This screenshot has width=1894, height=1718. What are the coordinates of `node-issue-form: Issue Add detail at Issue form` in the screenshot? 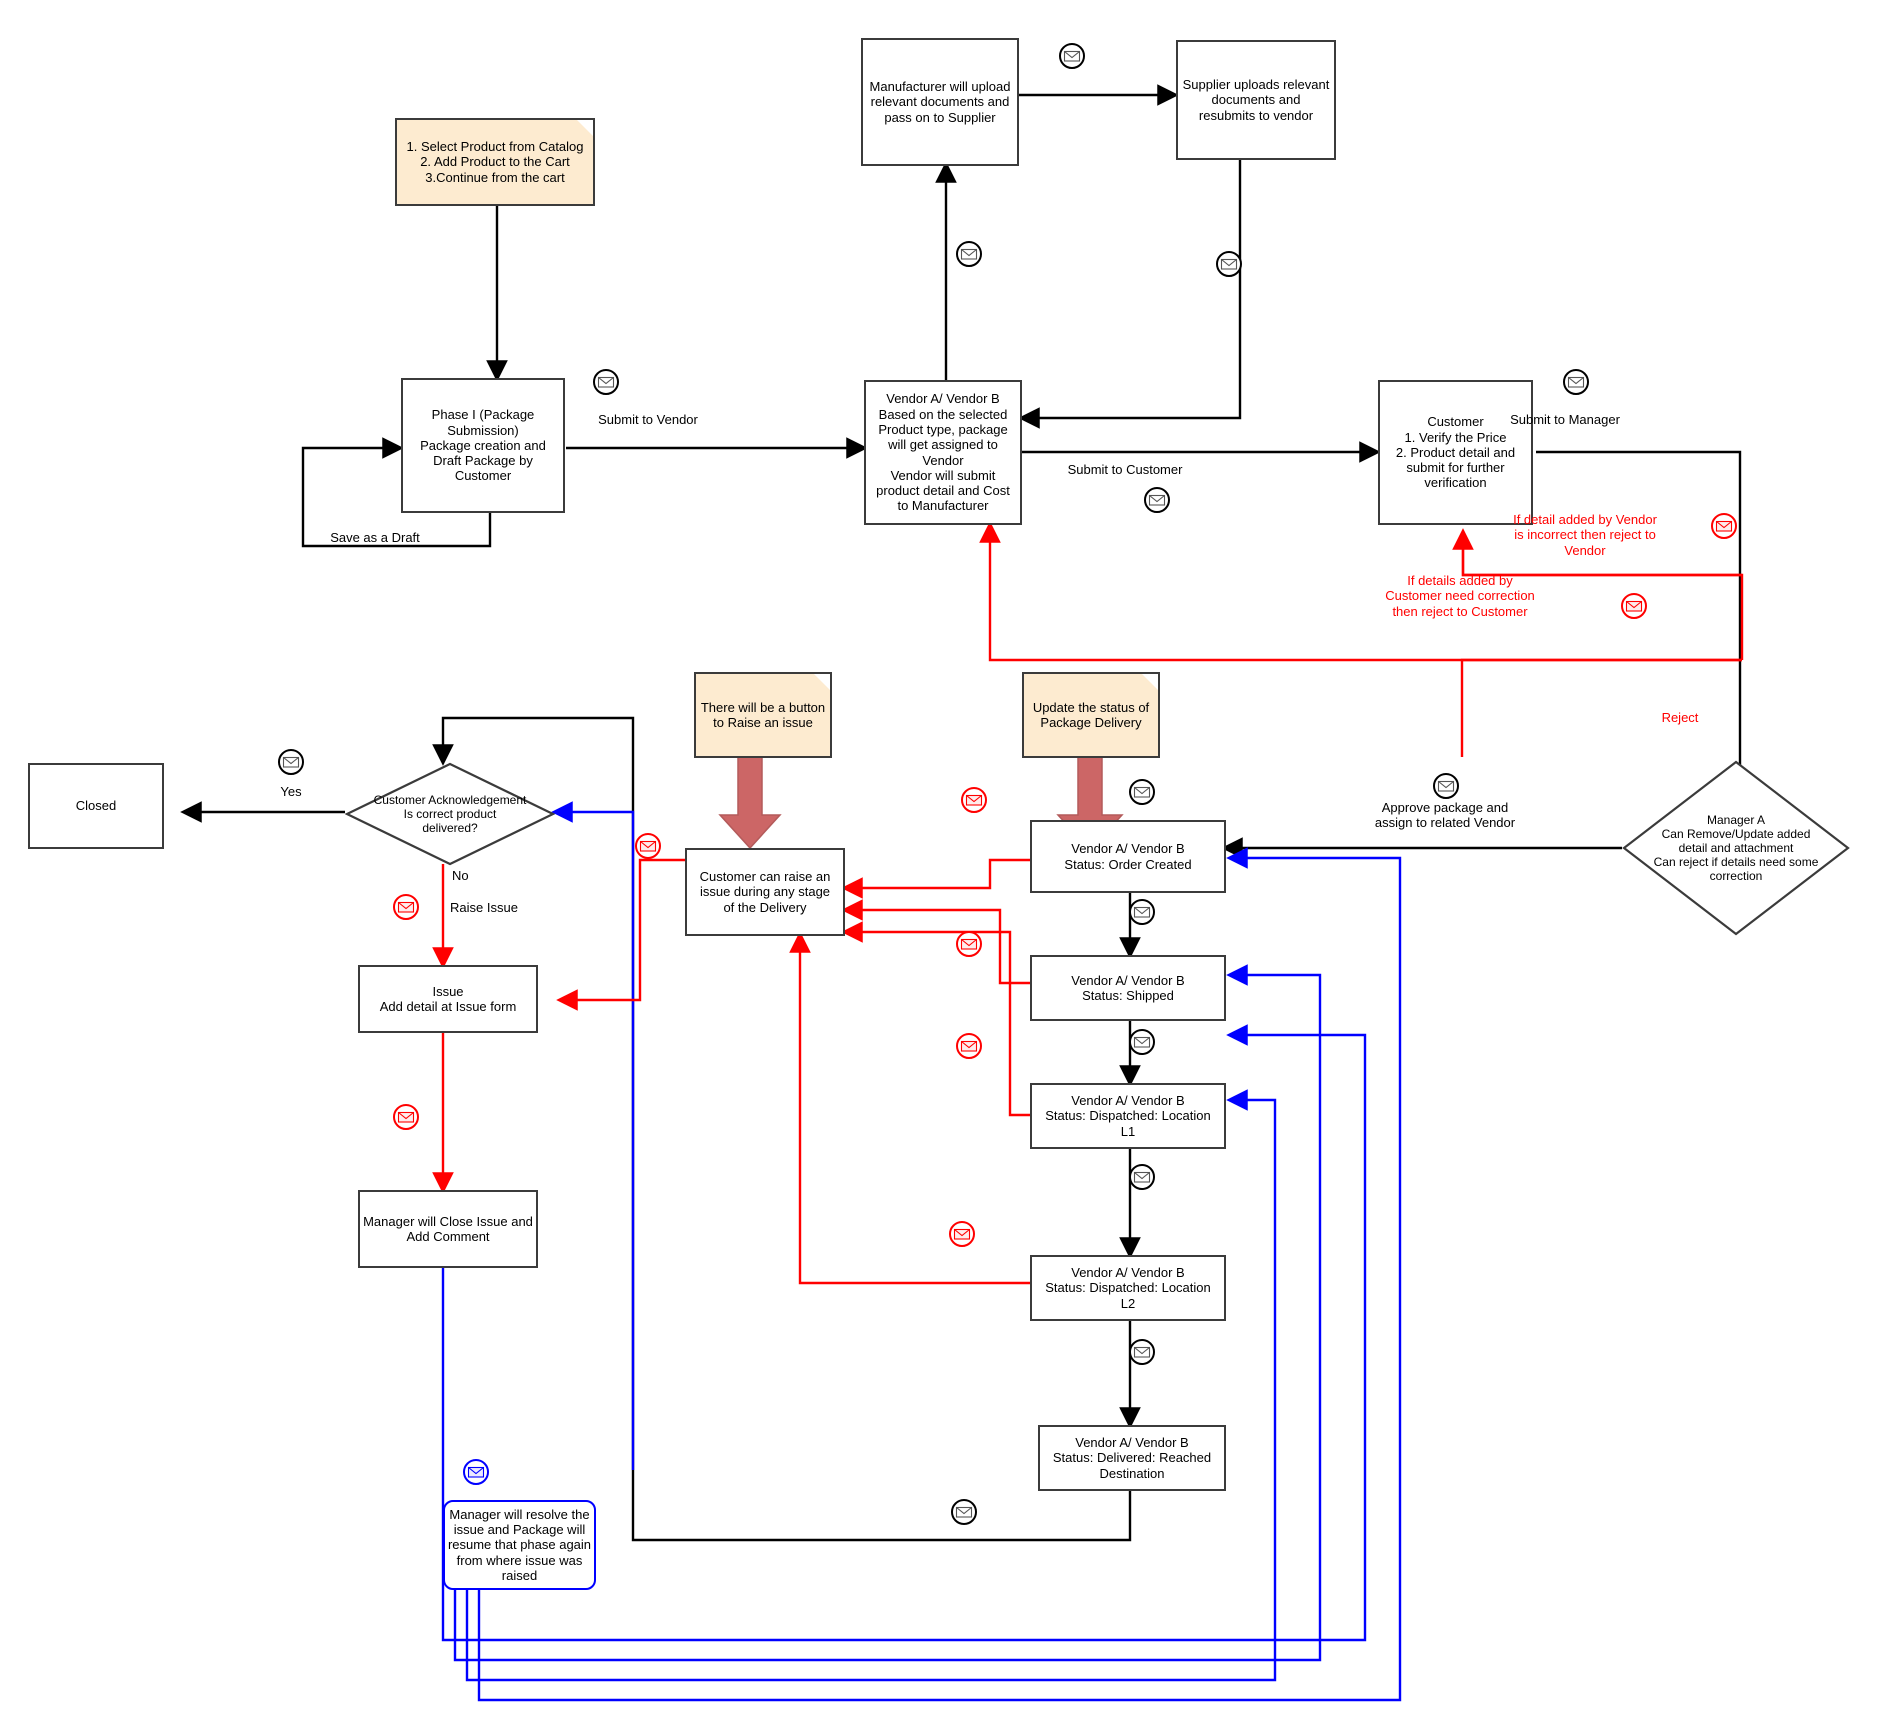 It's located at (448, 999).